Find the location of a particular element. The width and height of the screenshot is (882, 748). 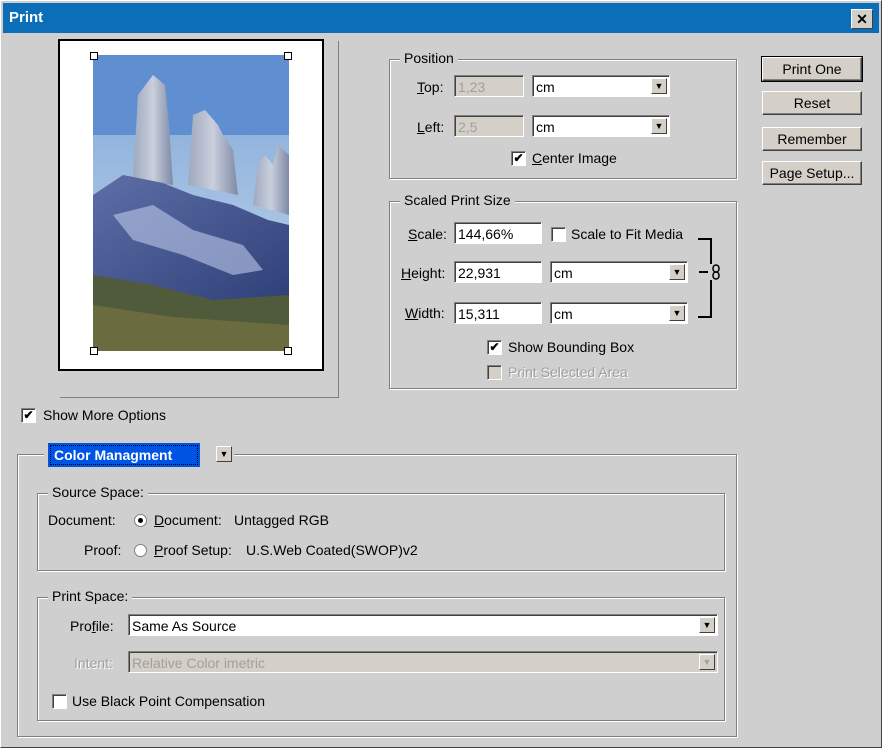

position-group-title: Position is located at coordinates (429, 58).